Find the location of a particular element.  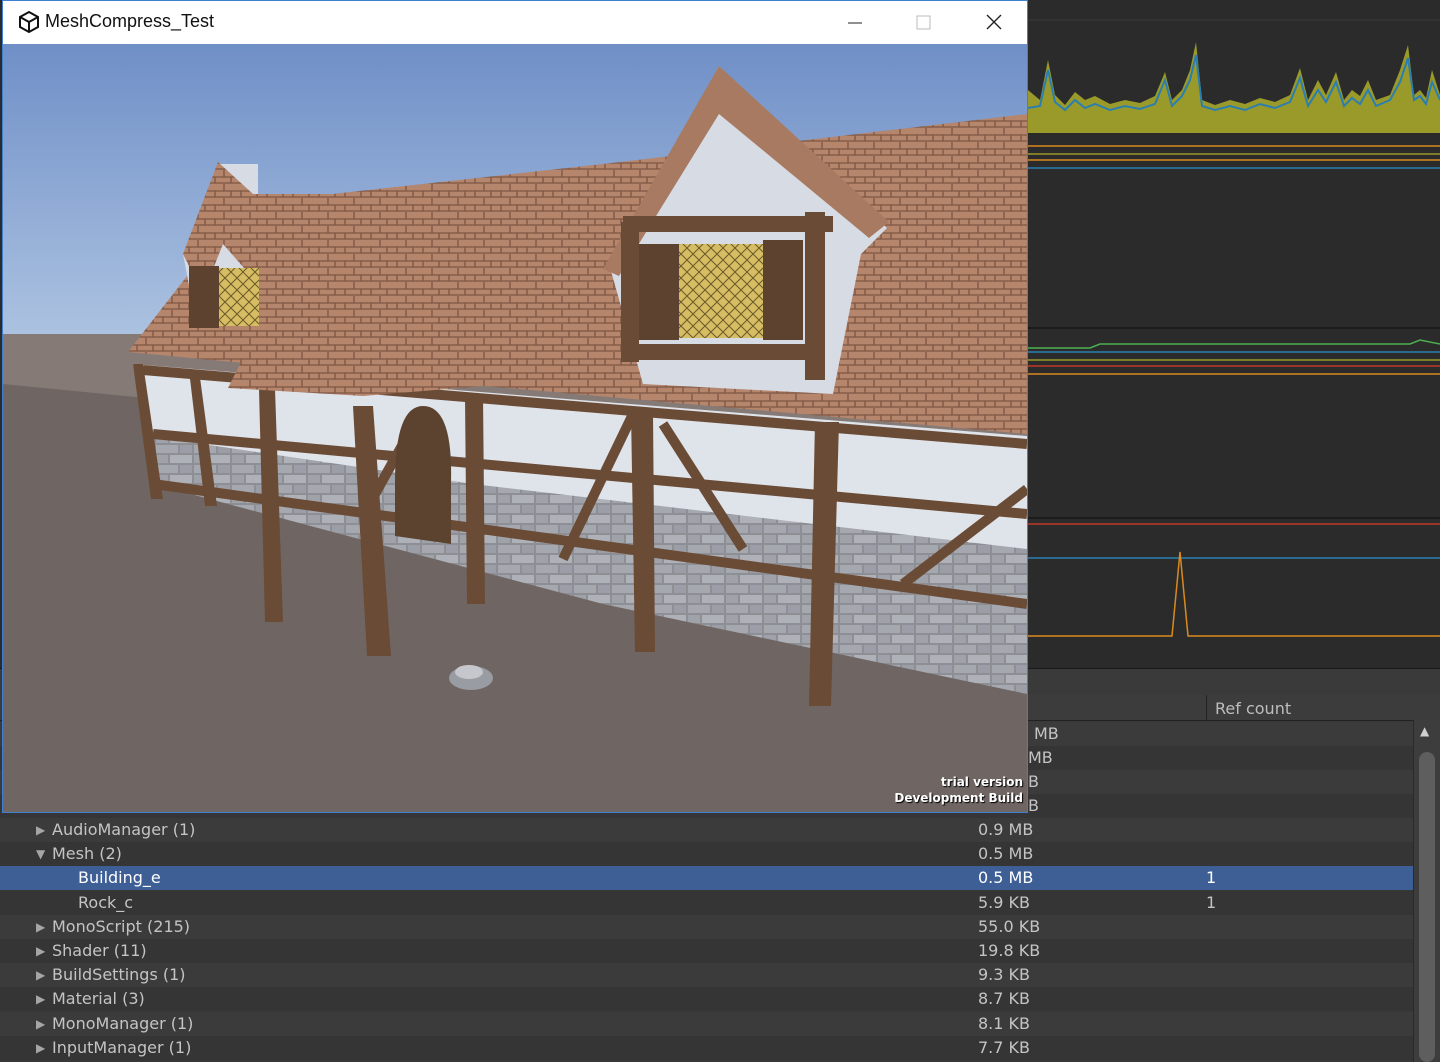

minimize-icon is located at coordinates (855, 23).